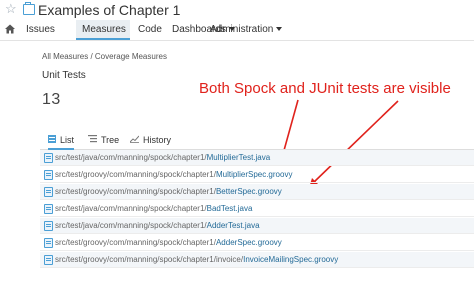 The image size is (474, 287). Describe the element at coordinates (254, 174) in the screenshot. I see `file-name: MultiplierSpec.groovy` at that location.